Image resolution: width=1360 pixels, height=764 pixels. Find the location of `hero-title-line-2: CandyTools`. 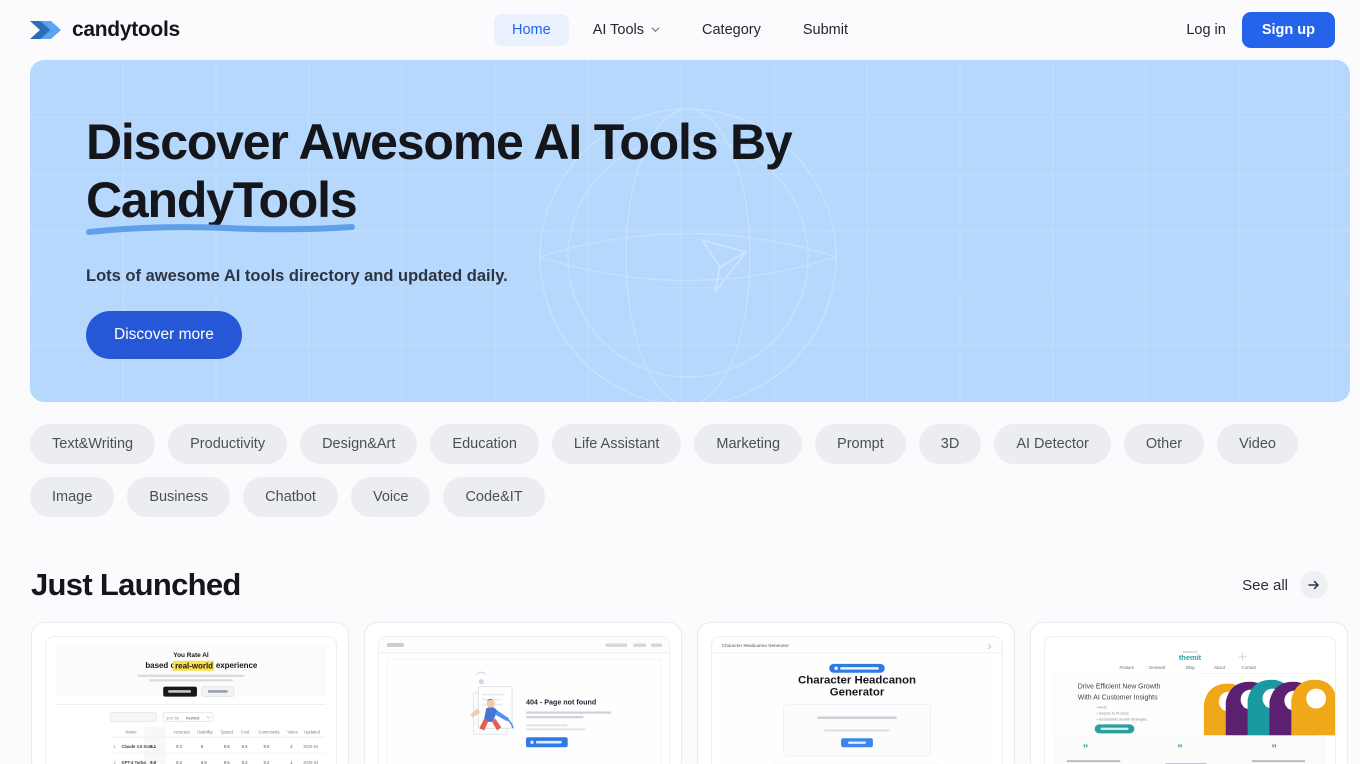

hero-title-line-2: CandyTools is located at coordinates (222, 200).